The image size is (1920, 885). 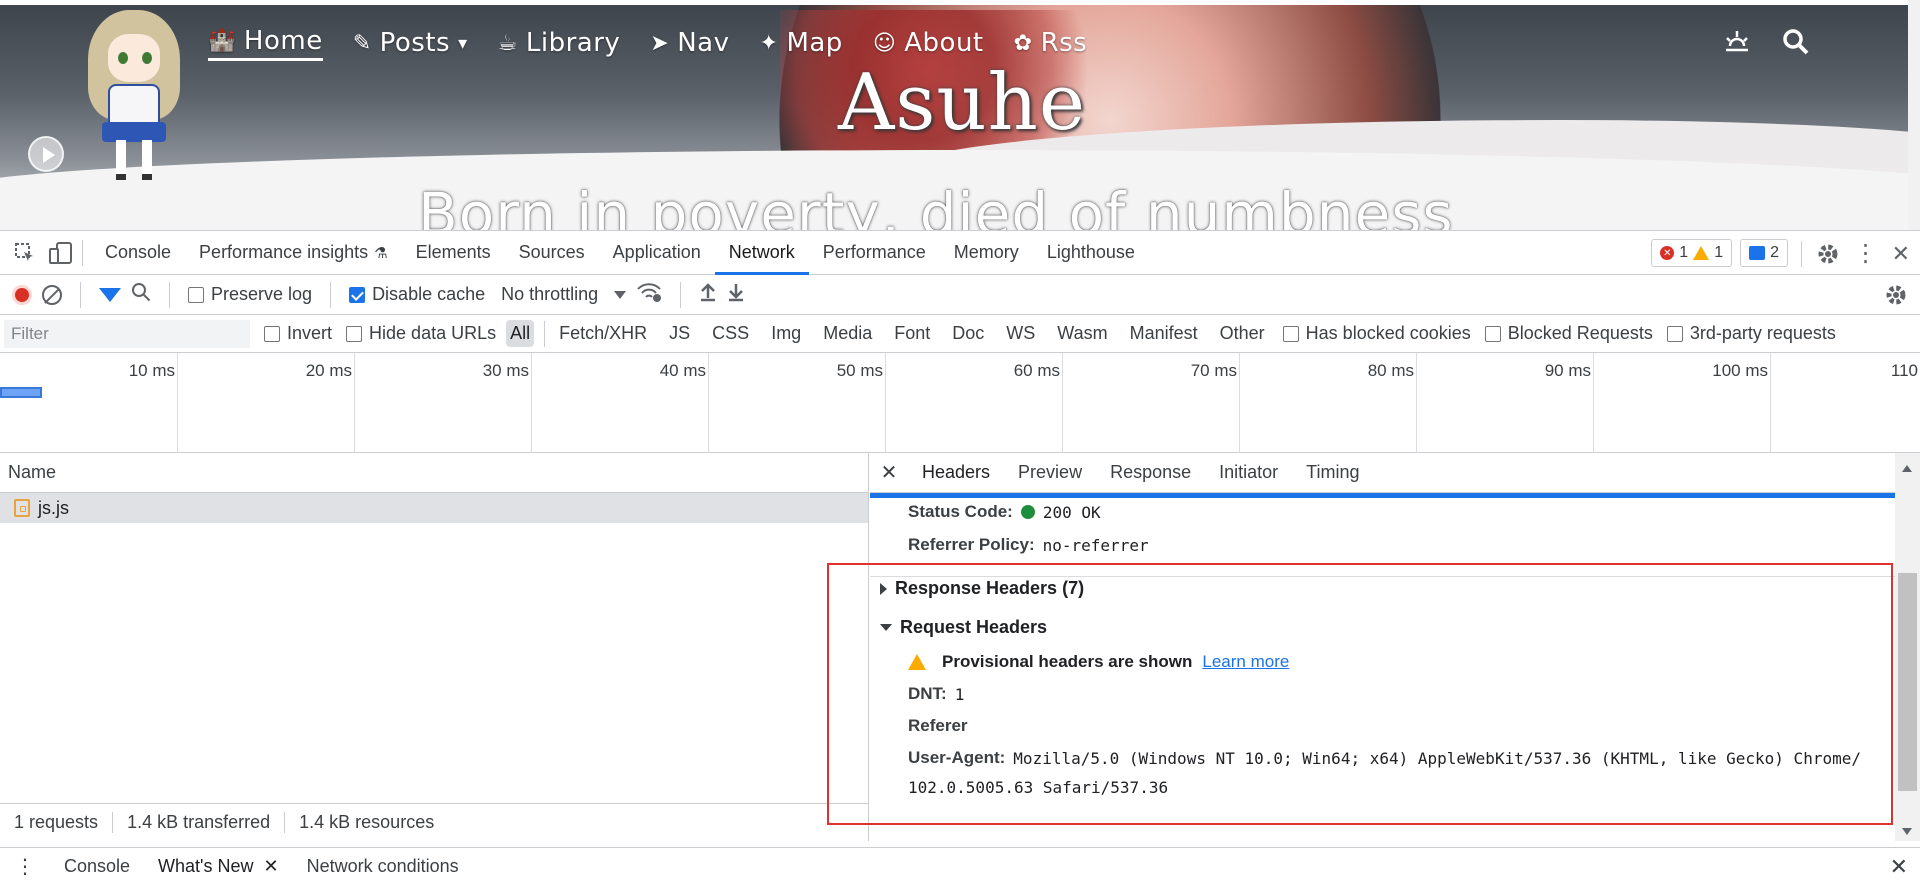 I want to click on nav-rss: ✿ Rss, so click(x=1051, y=43).